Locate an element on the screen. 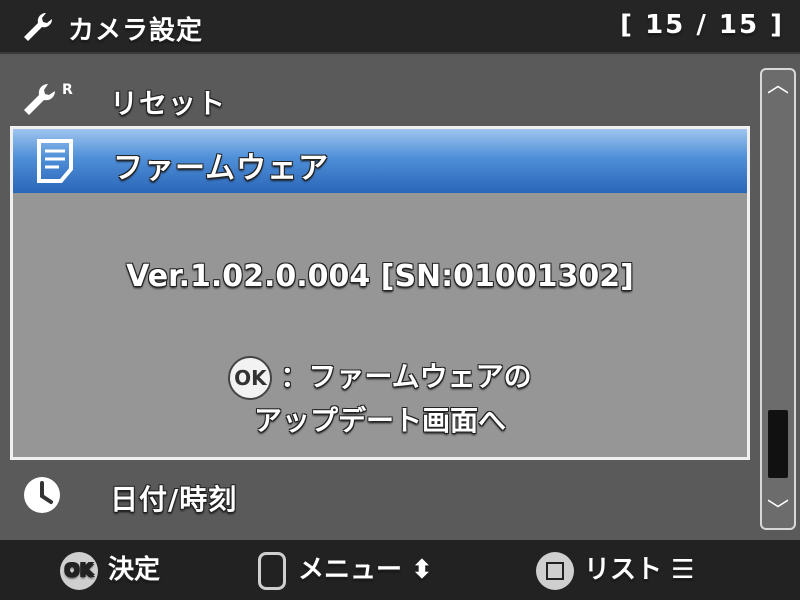 Image resolution: width=800 pixels, height=600 pixels. menu-item-firmware: ファームウェア is located at coordinates (380, 161).